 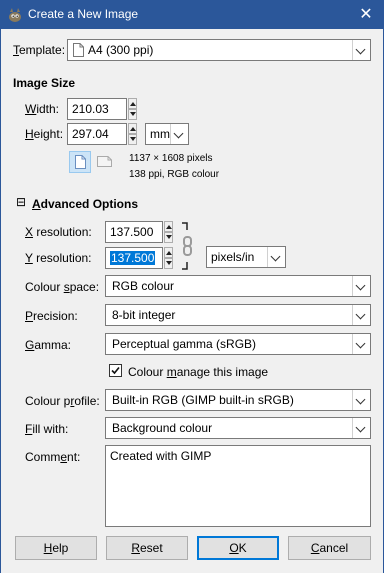 I want to click on help-button: Help, so click(x=56, y=548).